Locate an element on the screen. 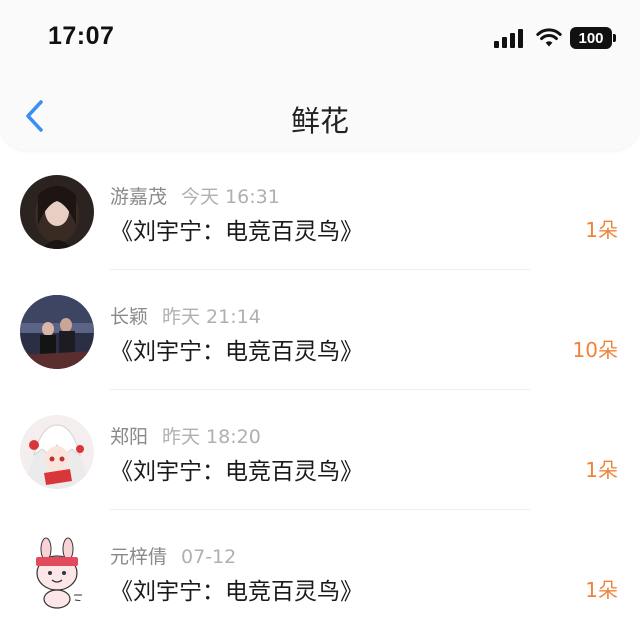 The height and width of the screenshot is (620, 640). status-icons: 100 is located at coordinates (555, 38).